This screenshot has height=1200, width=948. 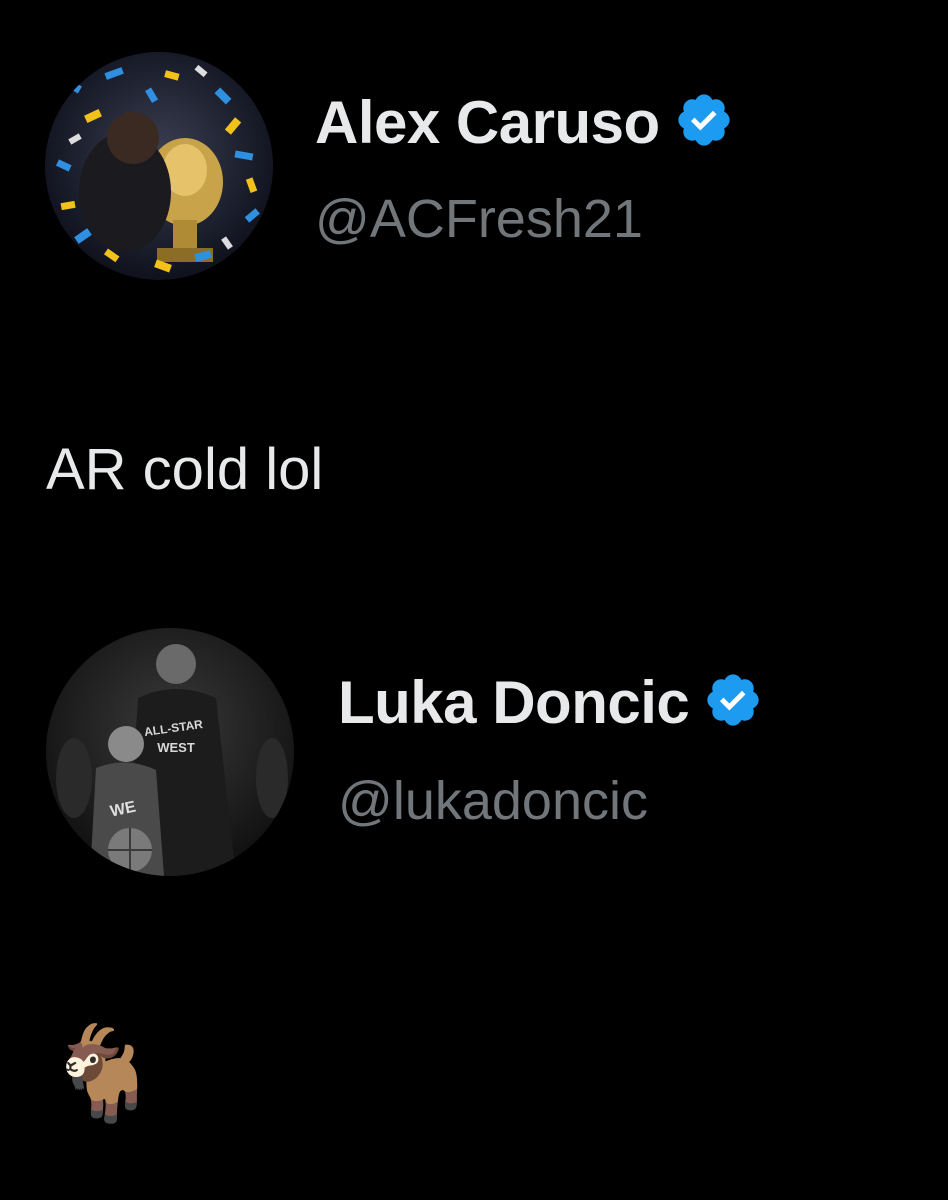 I want to click on svg-text: WEST, so click(x=176, y=747).